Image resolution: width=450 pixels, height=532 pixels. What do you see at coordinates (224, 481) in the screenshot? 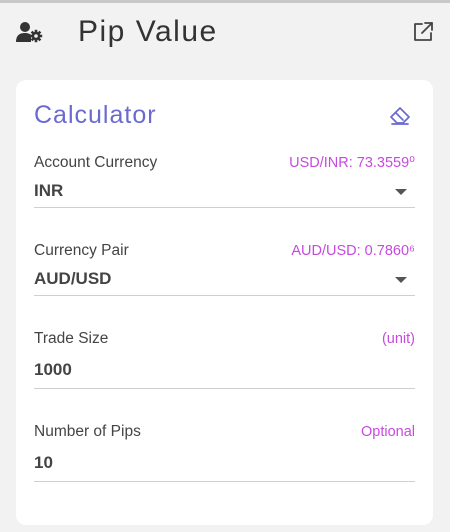
I see `number-of-pips-underline` at bounding box center [224, 481].